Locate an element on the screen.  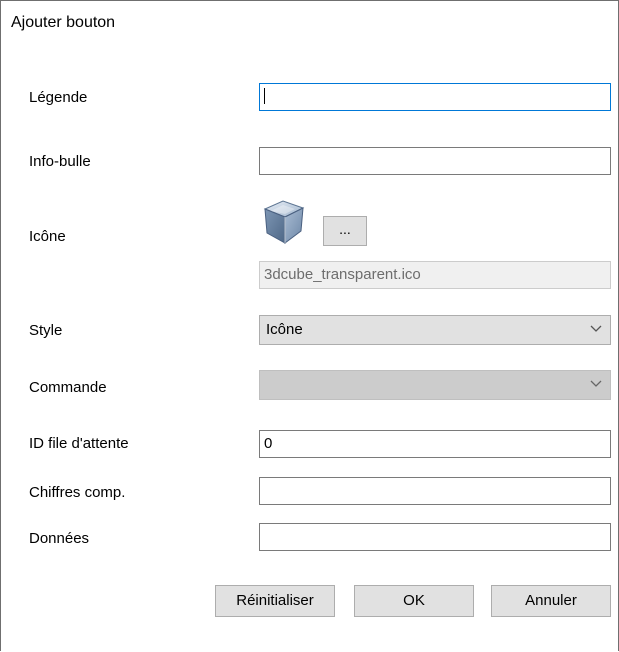
style-select: Icône is located at coordinates (435, 330).